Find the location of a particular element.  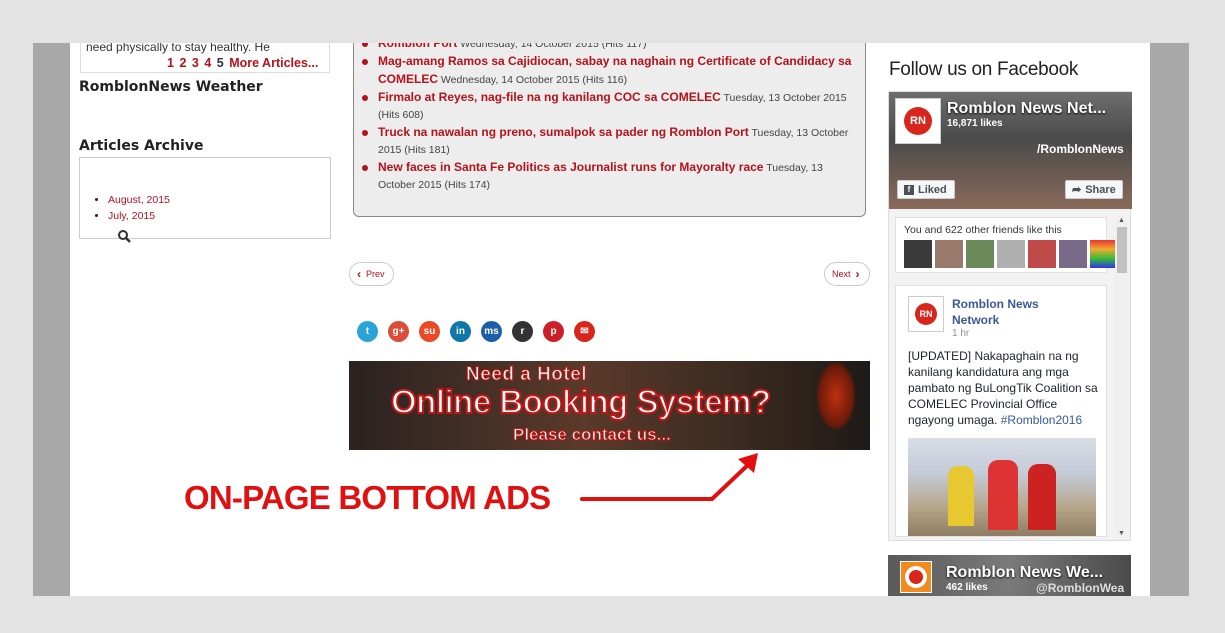

post-time: 1 hr is located at coordinates (960, 333).